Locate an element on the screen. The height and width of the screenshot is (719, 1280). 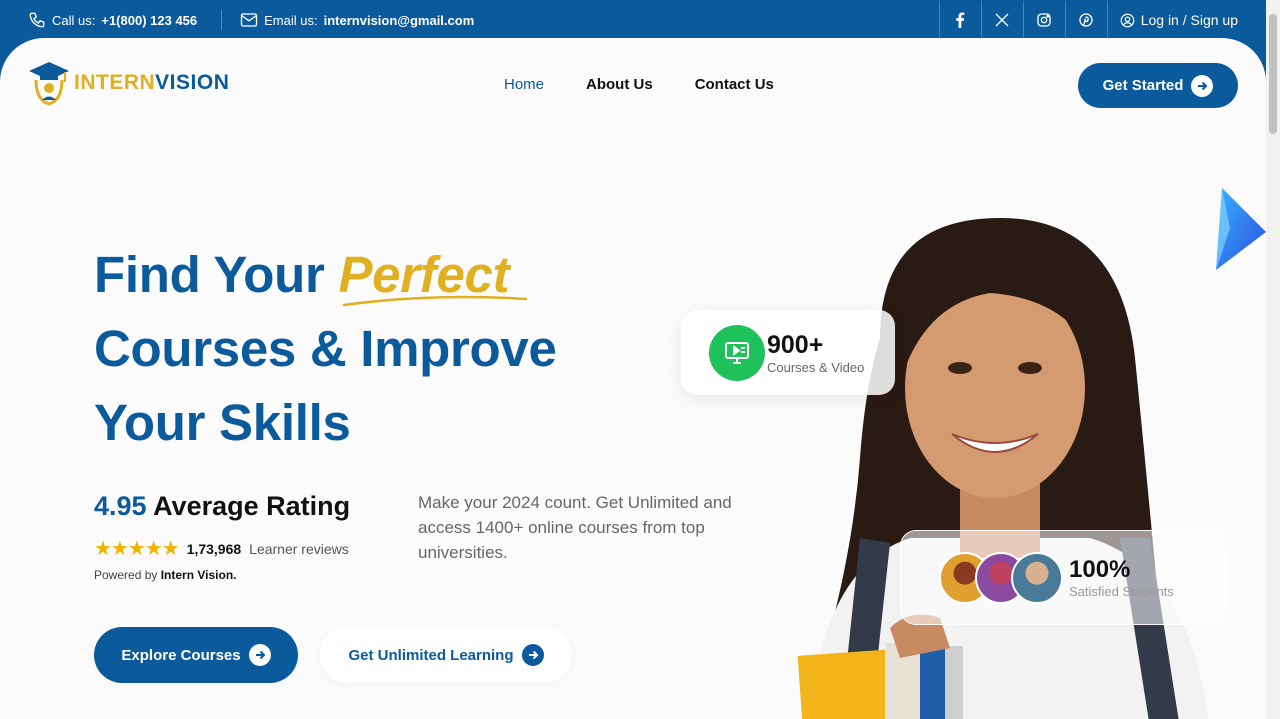
courses-stat-card: 900+ Courses & Video is located at coordinates (788, 352).